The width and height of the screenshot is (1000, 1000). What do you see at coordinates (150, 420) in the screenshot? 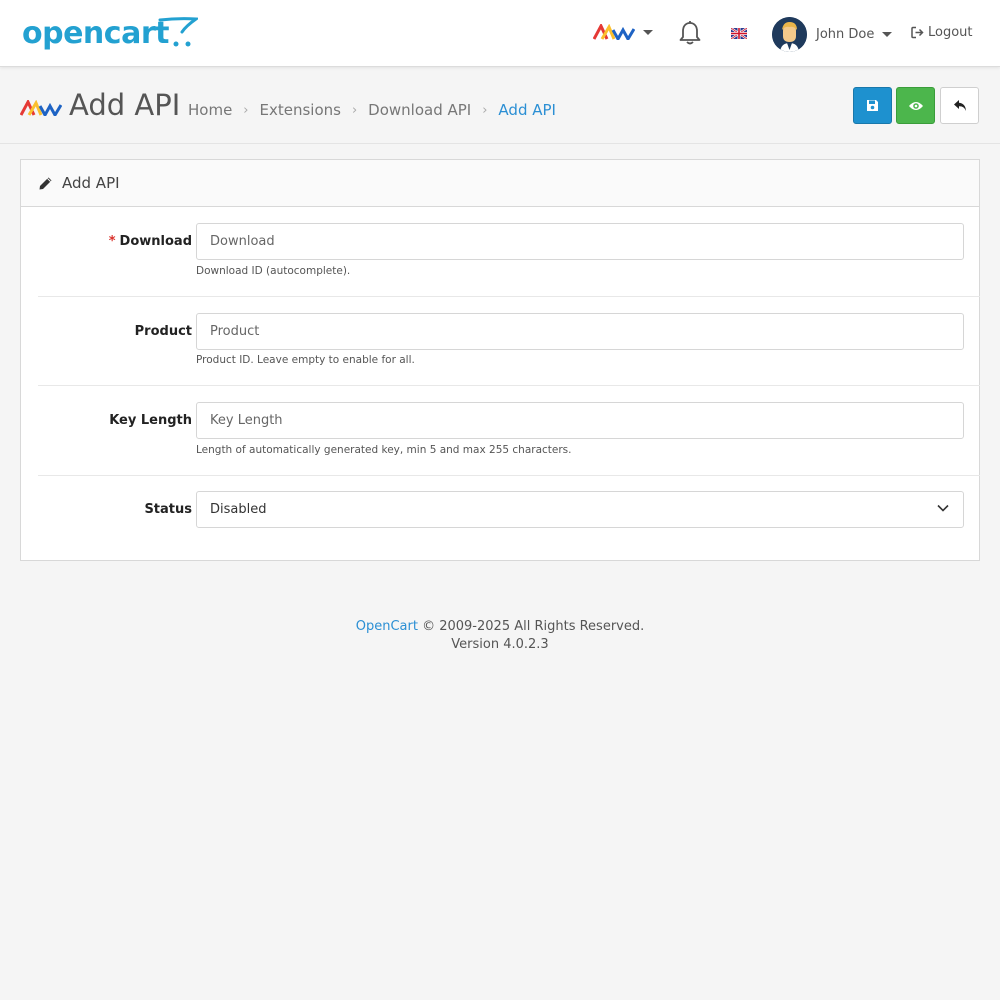
I see `key-length-label: Key Length` at bounding box center [150, 420].